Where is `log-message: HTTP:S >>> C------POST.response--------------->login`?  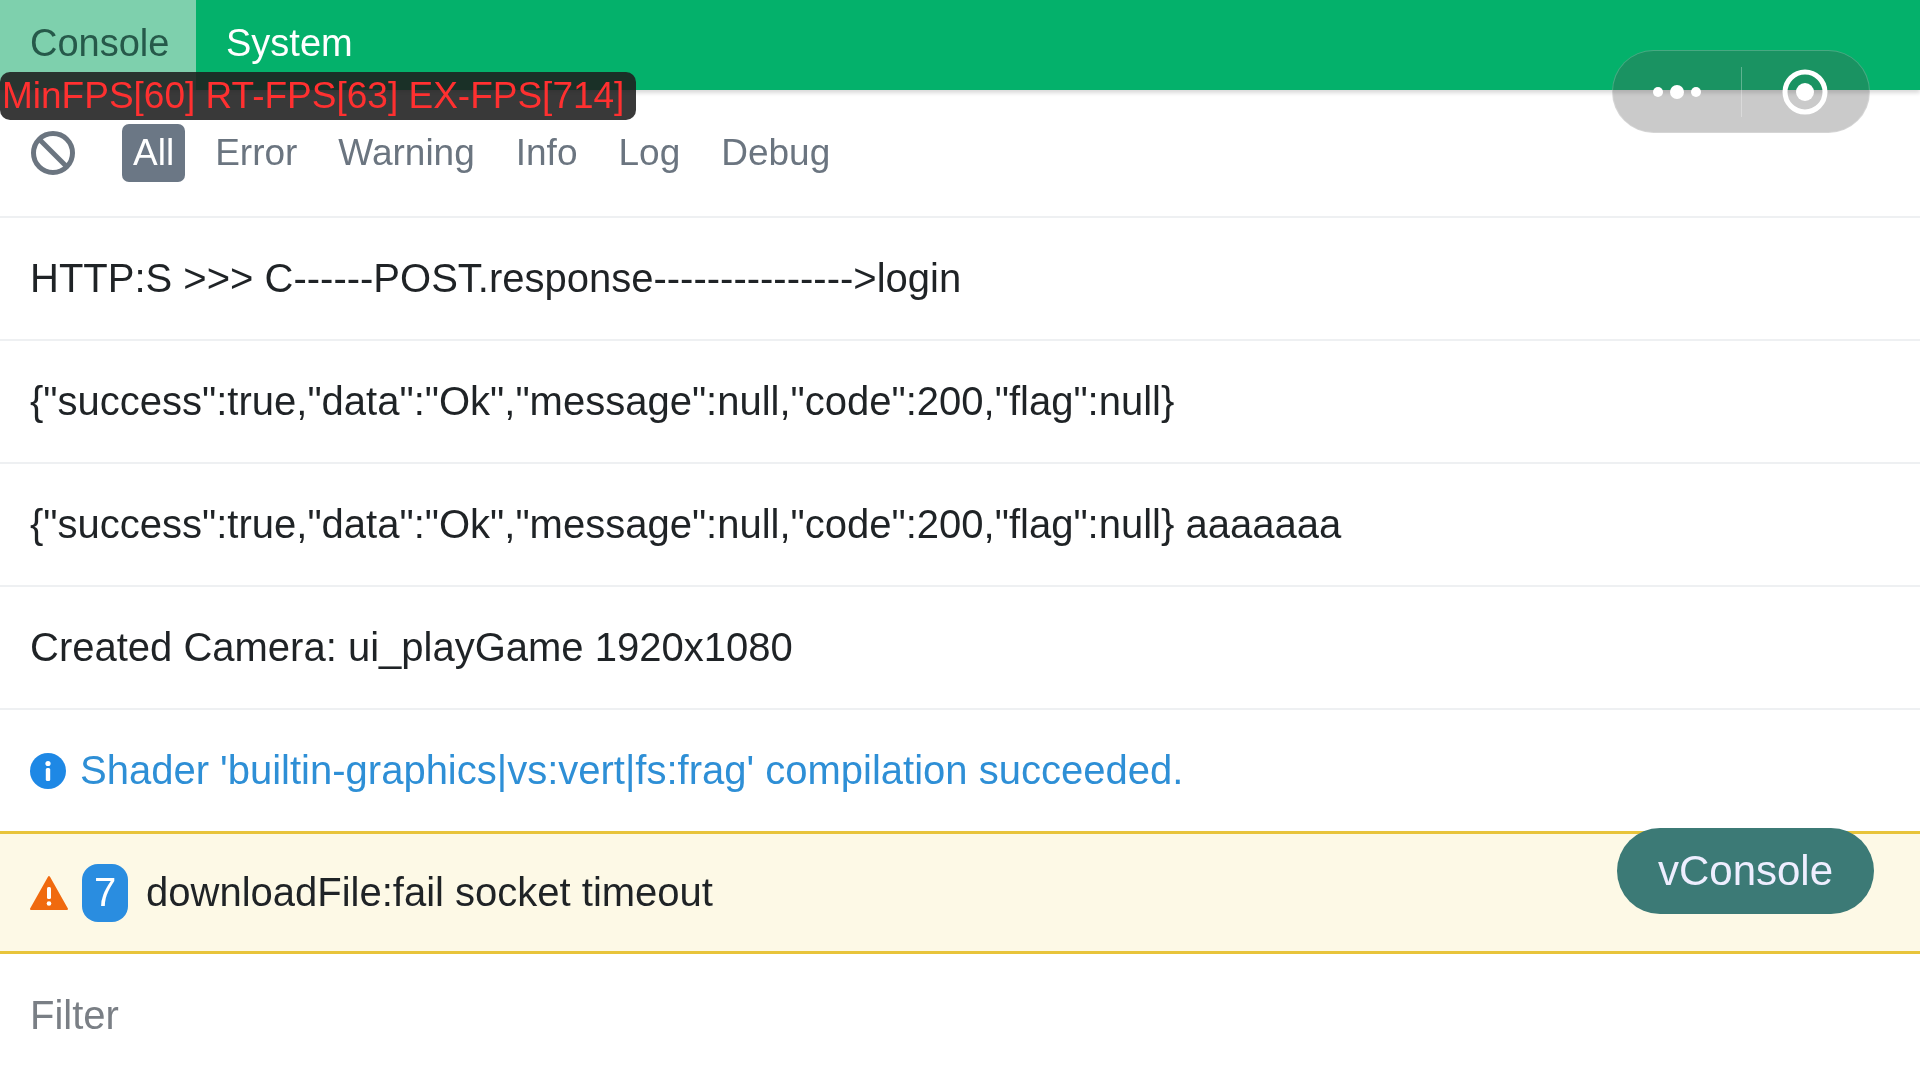
log-message: HTTP:S >>> C------POST.response--------------->login is located at coordinates (496, 278).